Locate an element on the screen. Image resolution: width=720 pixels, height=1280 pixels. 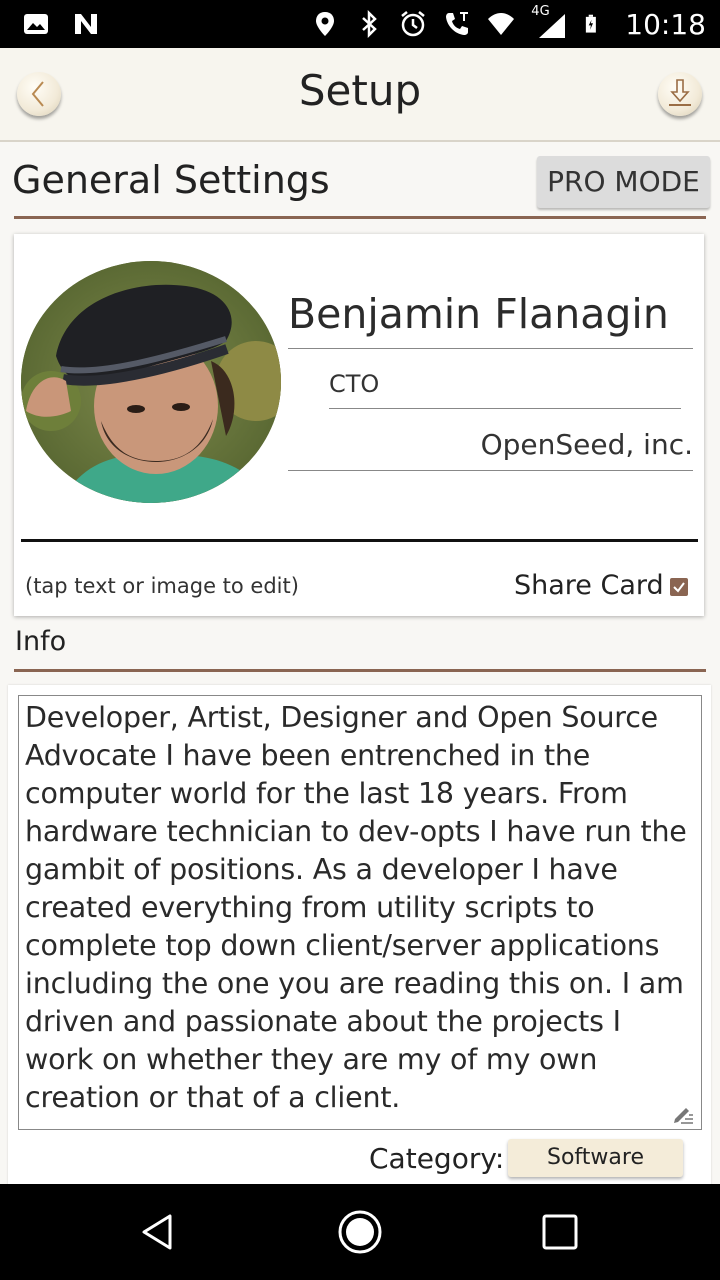
card-role: CTO is located at coordinates (354, 384).